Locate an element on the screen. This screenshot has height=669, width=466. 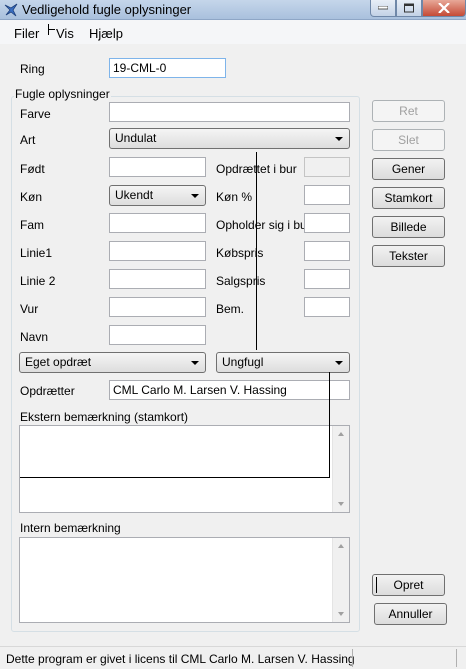
vur-label: Vur is located at coordinates (29, 309).